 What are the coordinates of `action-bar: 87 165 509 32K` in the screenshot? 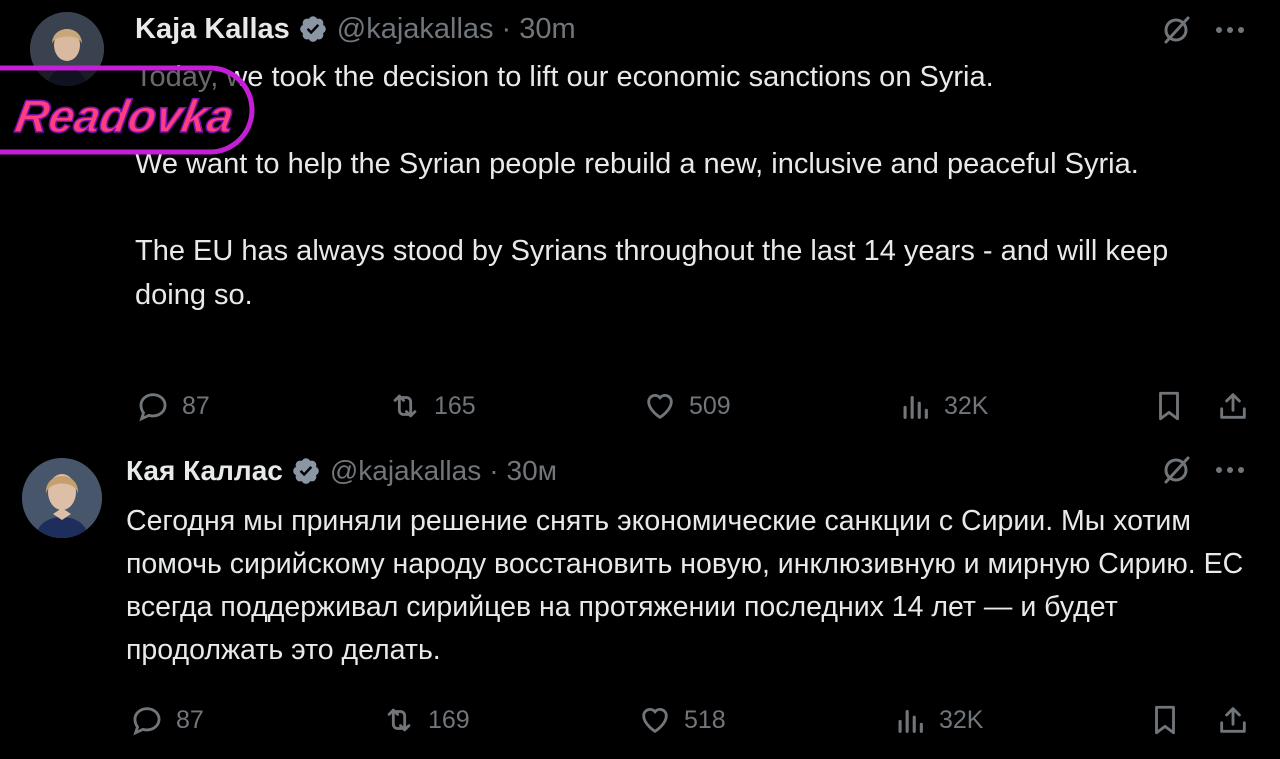 It's located at (640, 406).